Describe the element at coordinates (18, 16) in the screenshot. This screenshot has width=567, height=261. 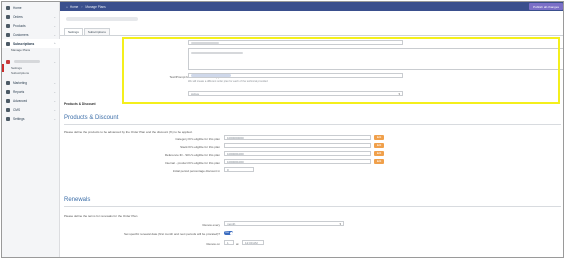
I see `sidebar-item-label: Orders` at that location.